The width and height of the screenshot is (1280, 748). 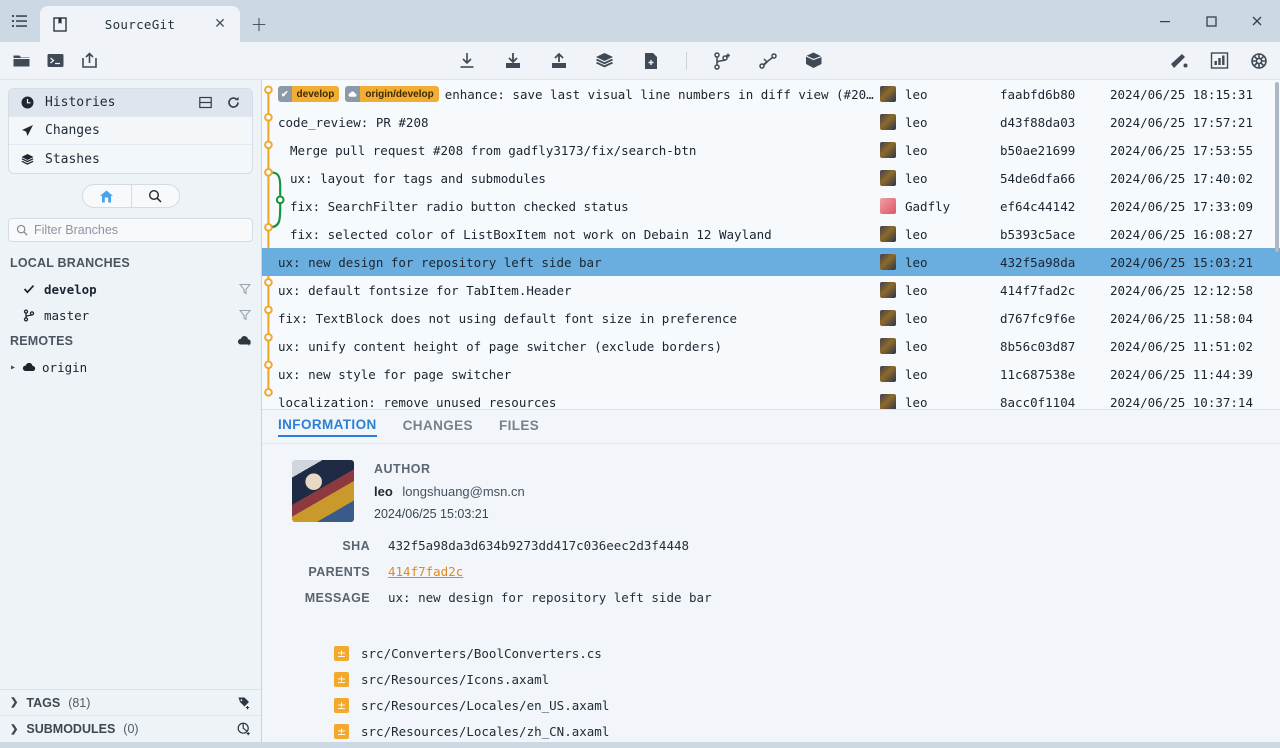 I want to click on remote-item-origin: ▸ origin, so click(x=130, y=367).